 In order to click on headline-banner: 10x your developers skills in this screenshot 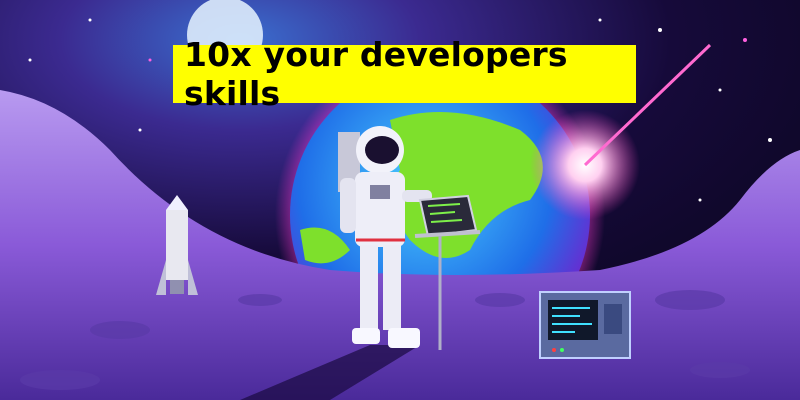, I will do `click(404, 74)`.